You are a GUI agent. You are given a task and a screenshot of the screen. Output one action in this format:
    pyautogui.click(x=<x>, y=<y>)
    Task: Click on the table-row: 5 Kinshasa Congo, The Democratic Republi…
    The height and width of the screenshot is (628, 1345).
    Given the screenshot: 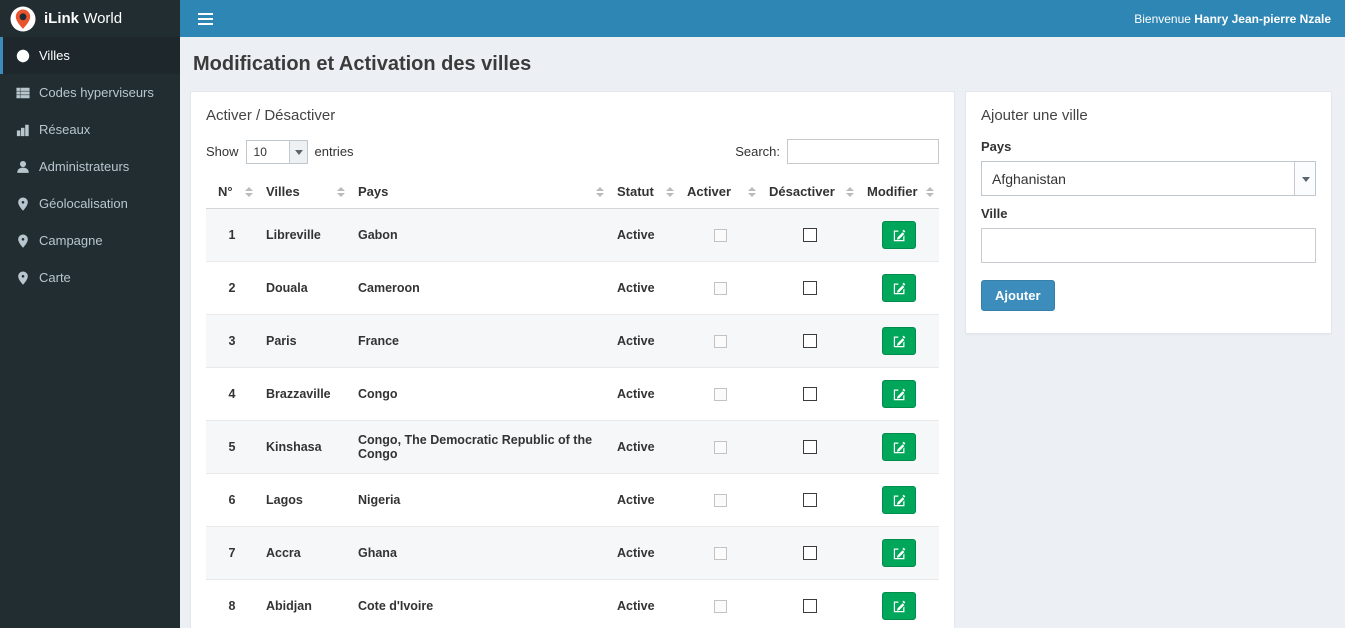 What is the action you would take?
    pyautogui.click(x=572, y=447)
    